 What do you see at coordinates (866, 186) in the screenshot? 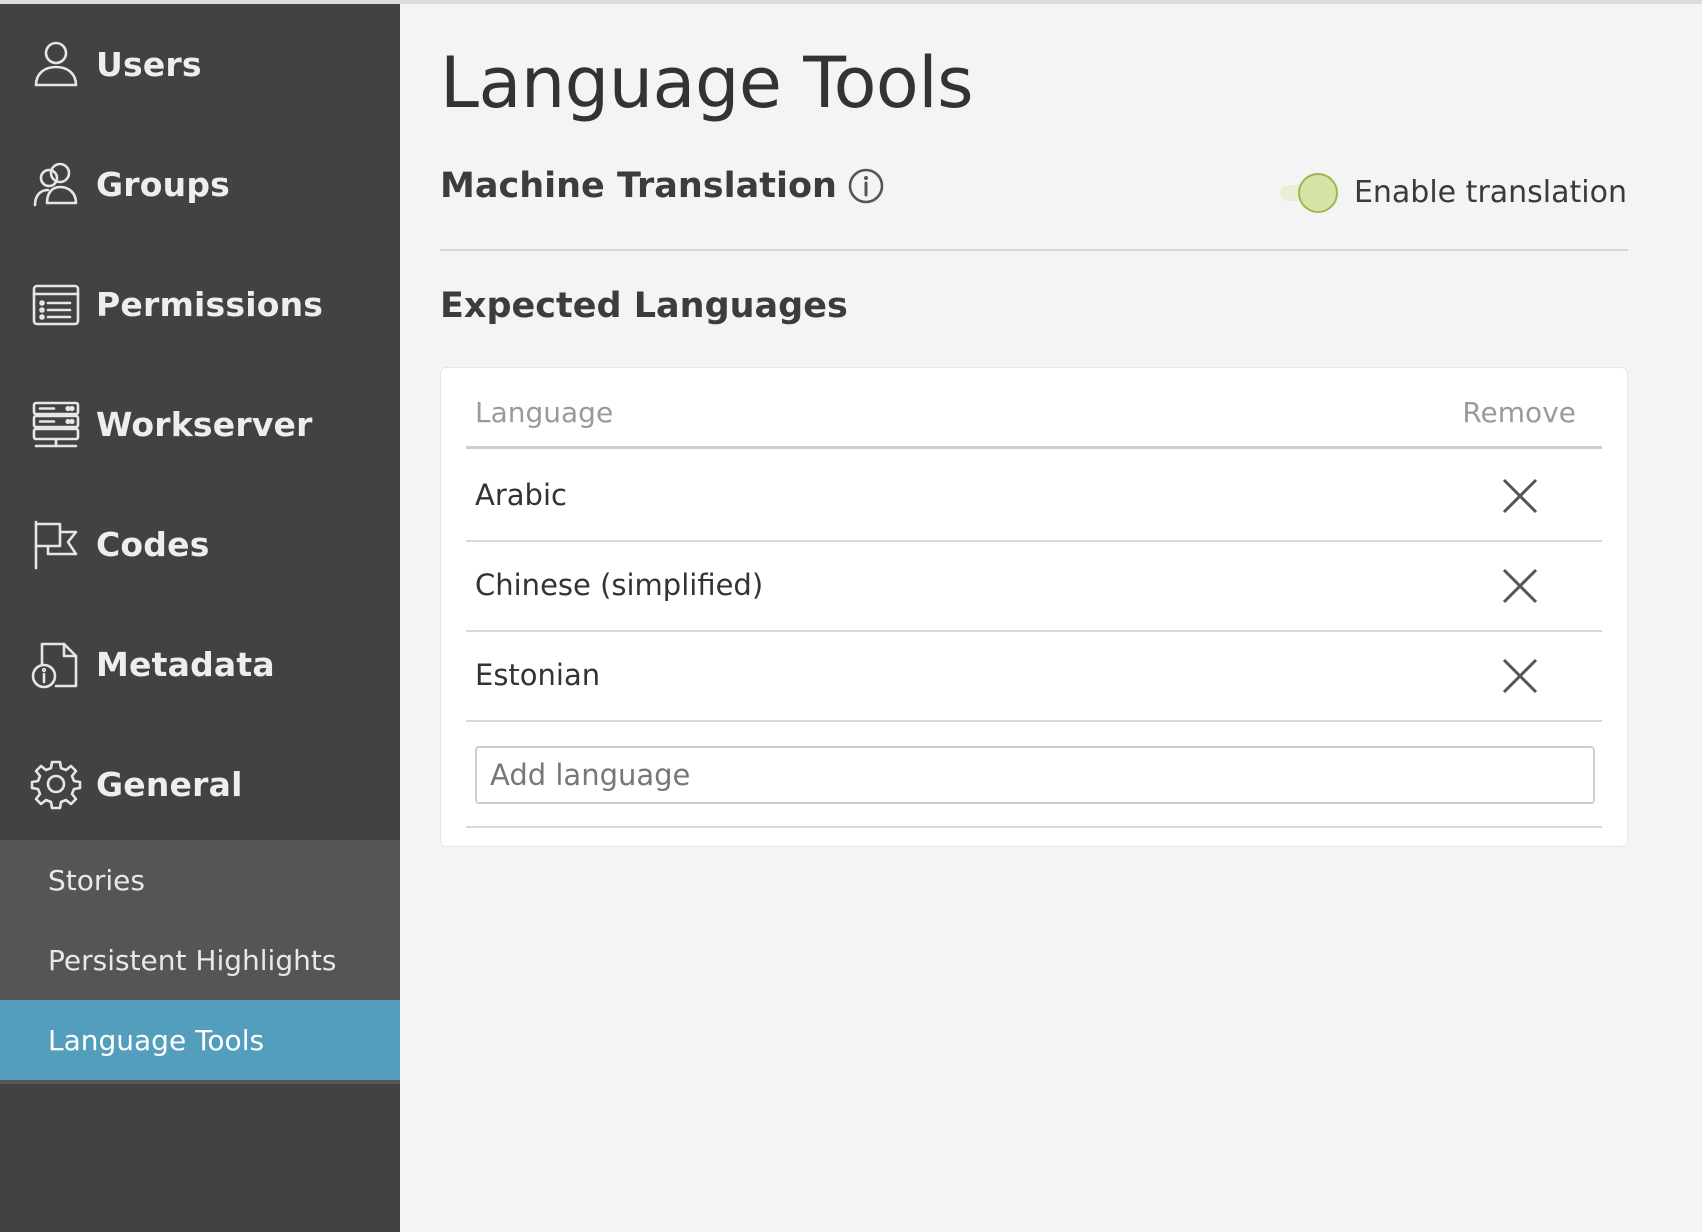
I see `info-icon` at bounding box center [866, 186].